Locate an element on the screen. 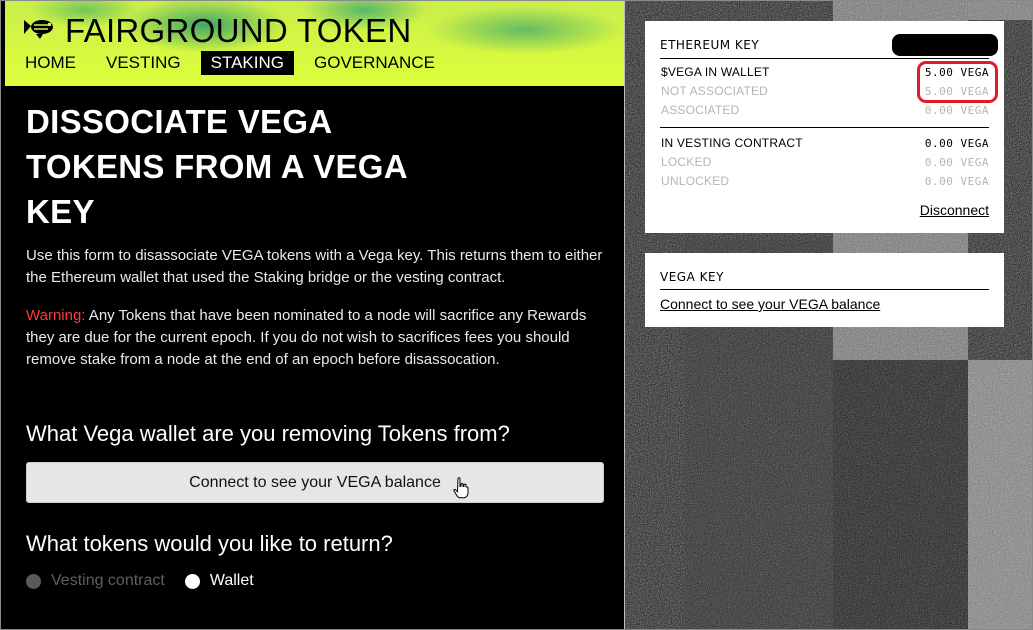  token-source-radio-group: Vesting contract Wallet is located at coordinates (150, 581).